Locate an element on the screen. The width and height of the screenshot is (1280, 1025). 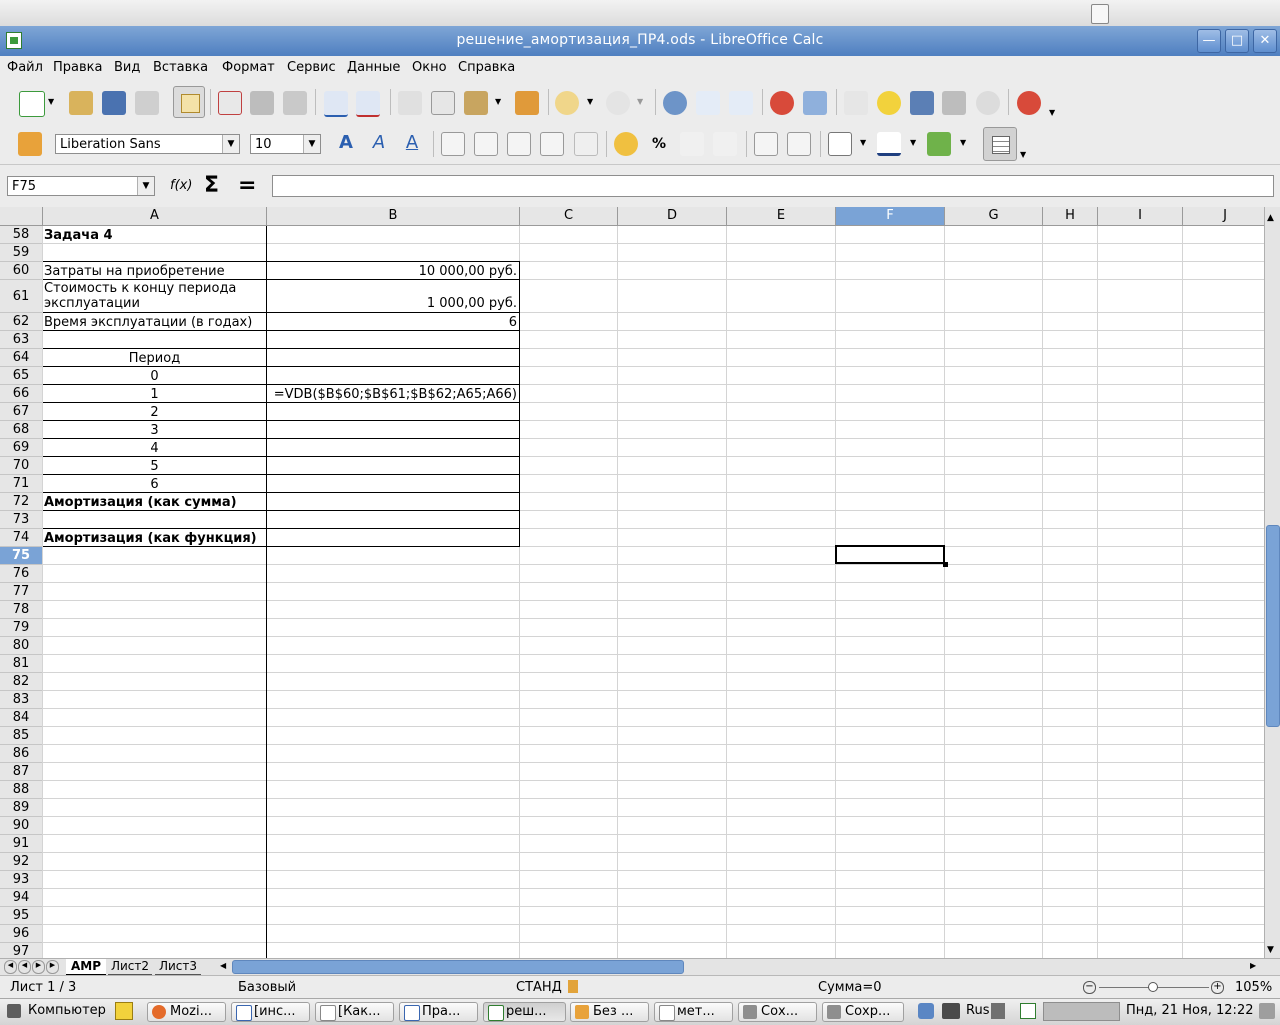
align-center-icon is located at coordinates (486, 144).